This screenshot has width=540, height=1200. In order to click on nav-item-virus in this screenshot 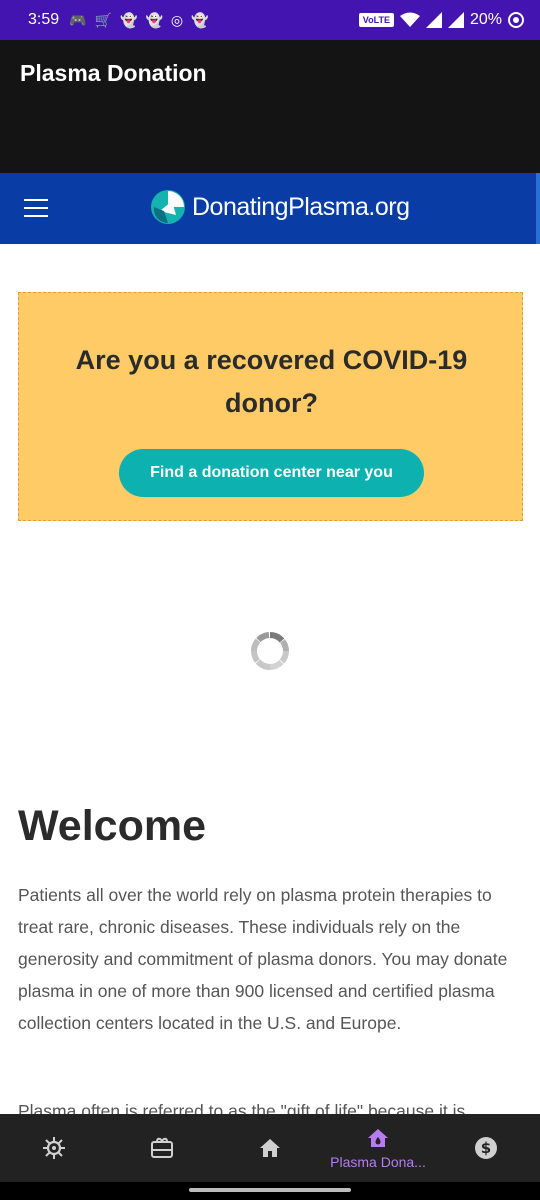, I will do `click(54, 1148)`.